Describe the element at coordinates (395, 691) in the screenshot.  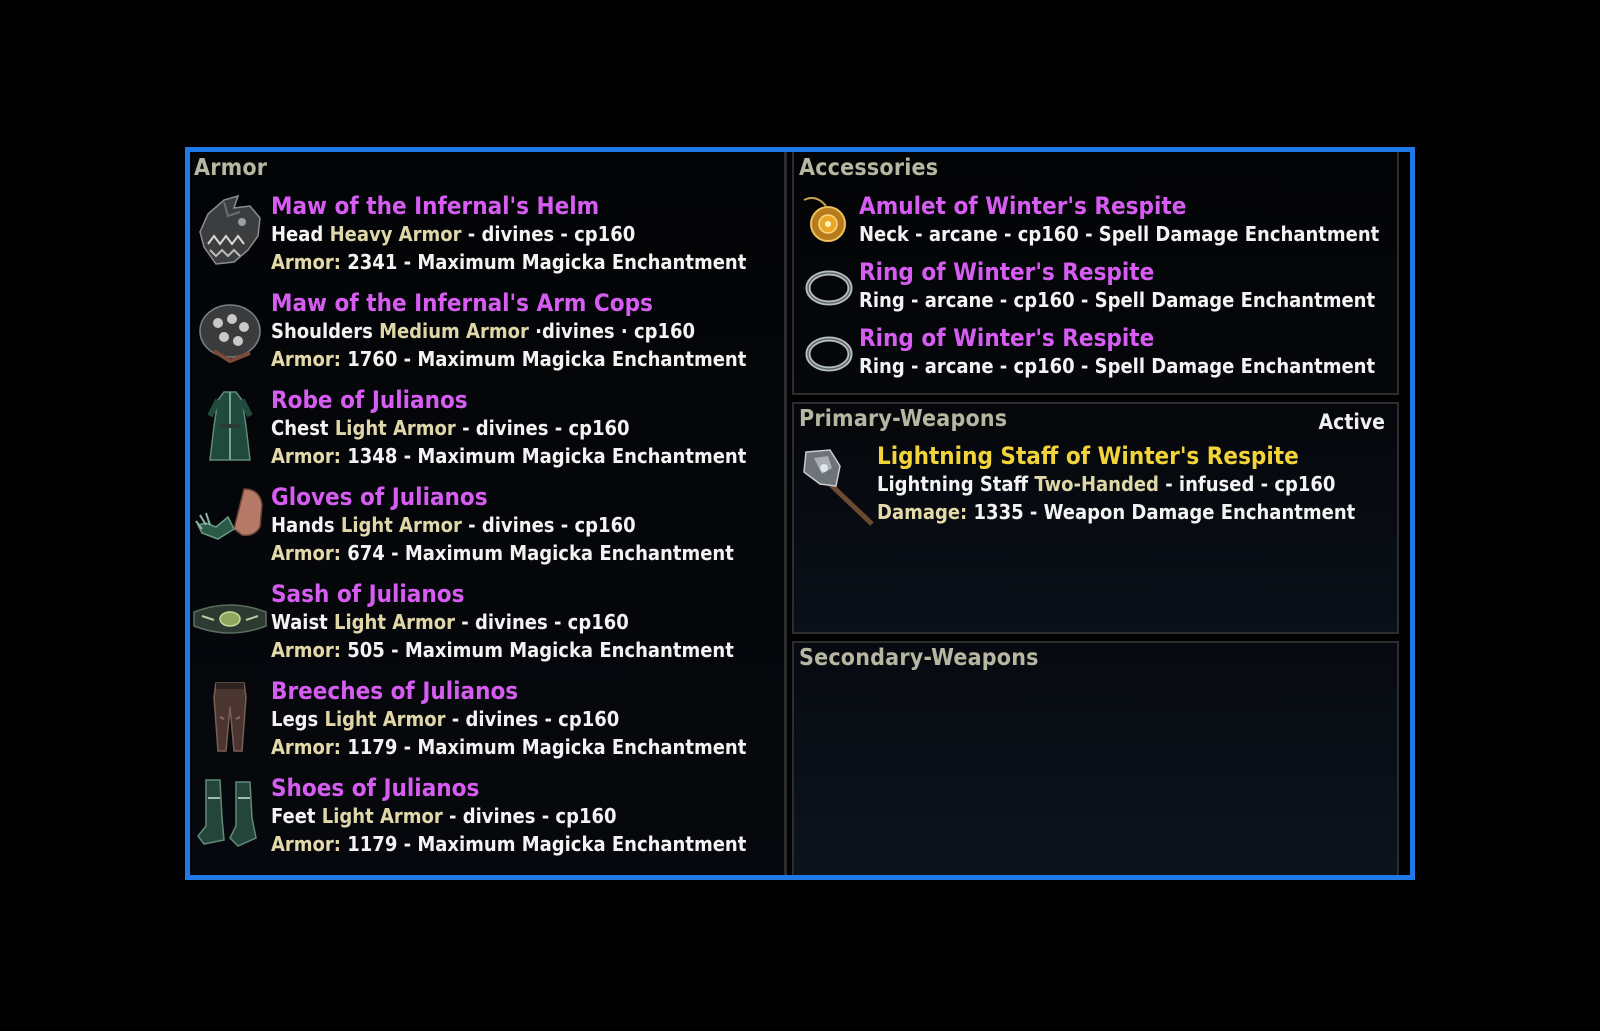
I see `item-name: Breeches of Julianos` at that location.